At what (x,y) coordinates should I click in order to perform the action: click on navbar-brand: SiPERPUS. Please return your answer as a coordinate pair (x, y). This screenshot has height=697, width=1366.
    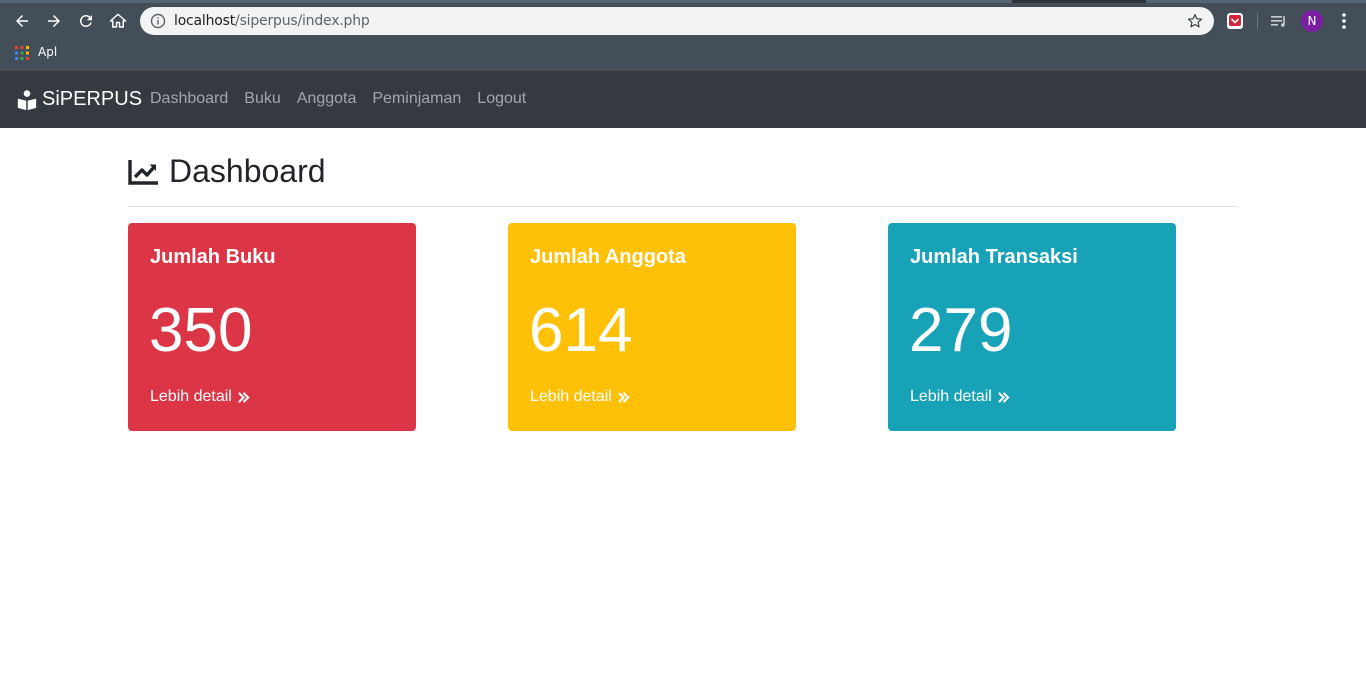
    Looking at the image, I should click on (79, 99).